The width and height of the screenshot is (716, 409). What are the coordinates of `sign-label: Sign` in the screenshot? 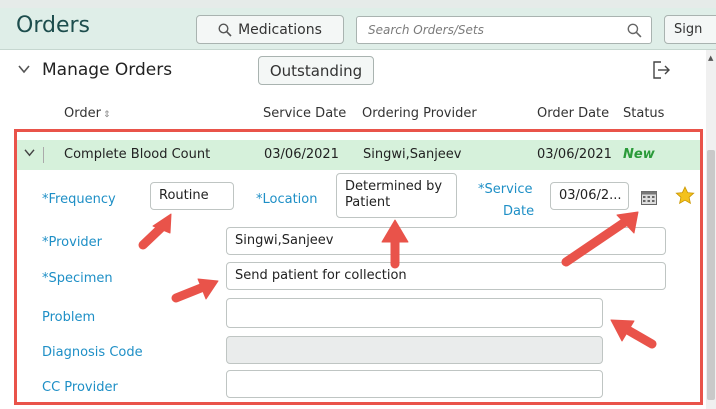 It's located at (688, 29).